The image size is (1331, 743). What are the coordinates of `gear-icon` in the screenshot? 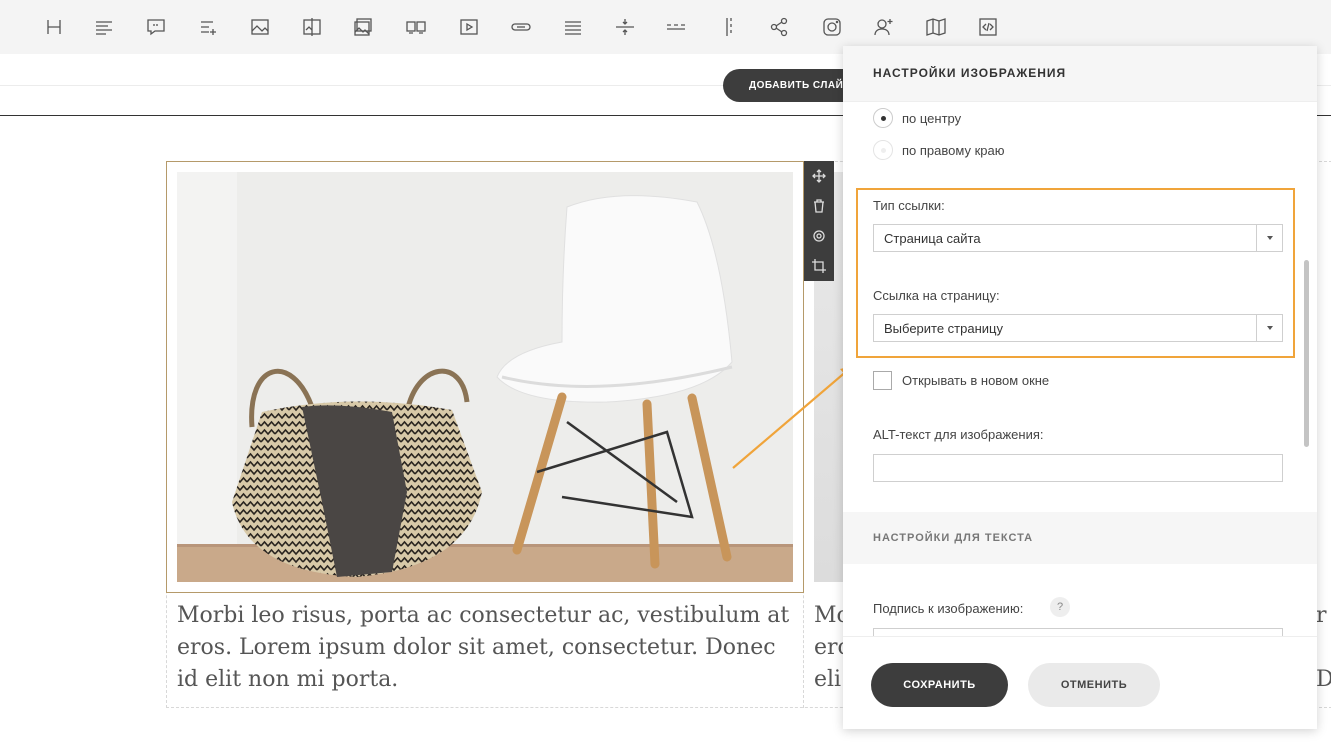 It's located at (819, 236).